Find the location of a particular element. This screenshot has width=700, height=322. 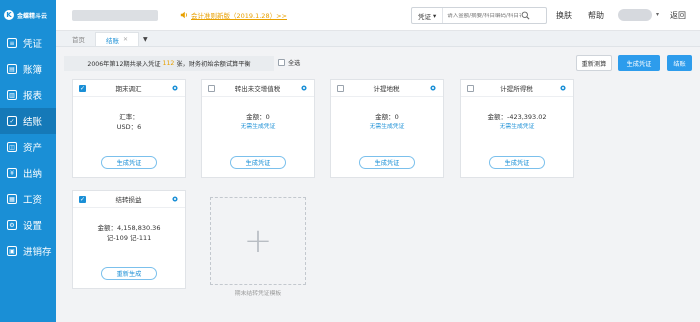

voucher-icon: ≡ is located at coordinates (12, 43).